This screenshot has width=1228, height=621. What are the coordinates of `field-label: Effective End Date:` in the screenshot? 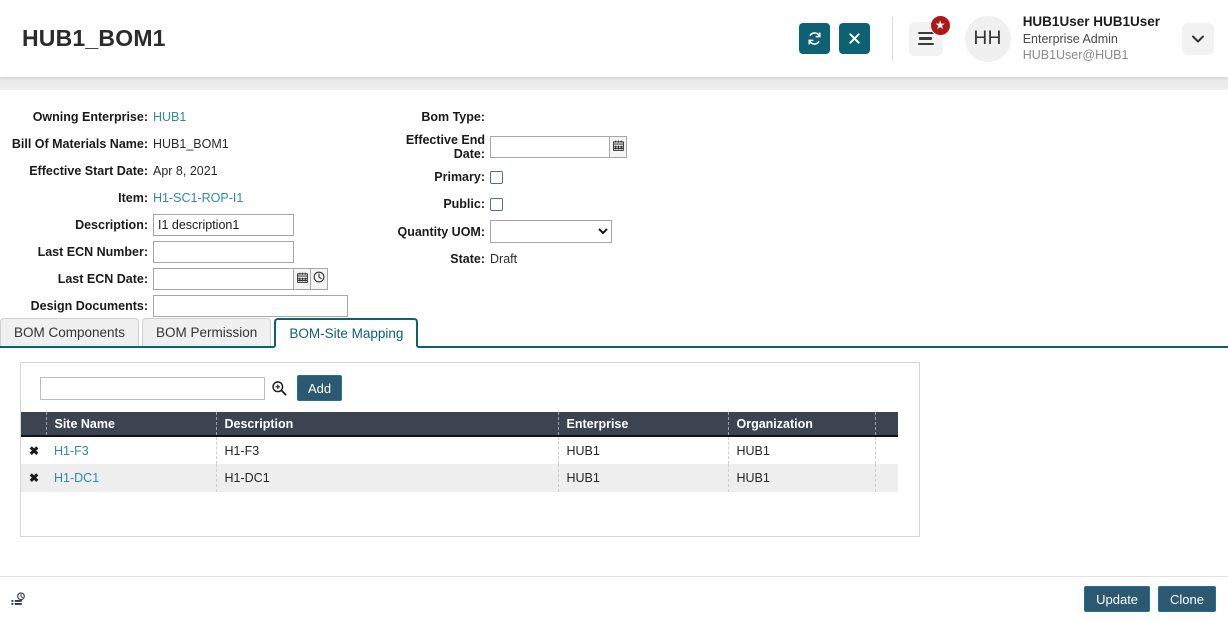 It's located at (445, 147).